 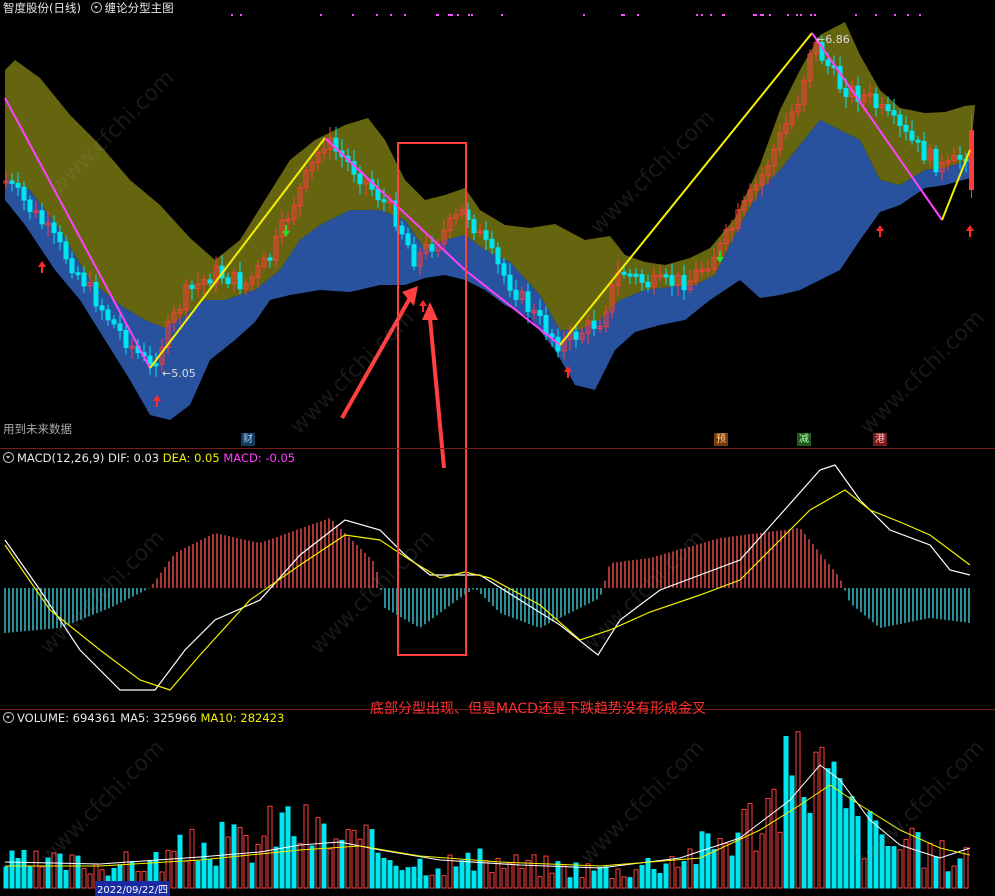 What do you see at coordinates (158, 718) in the screenshot?
I see `volume-ma5: MA5: 325966` at bounding box center [158, 718].